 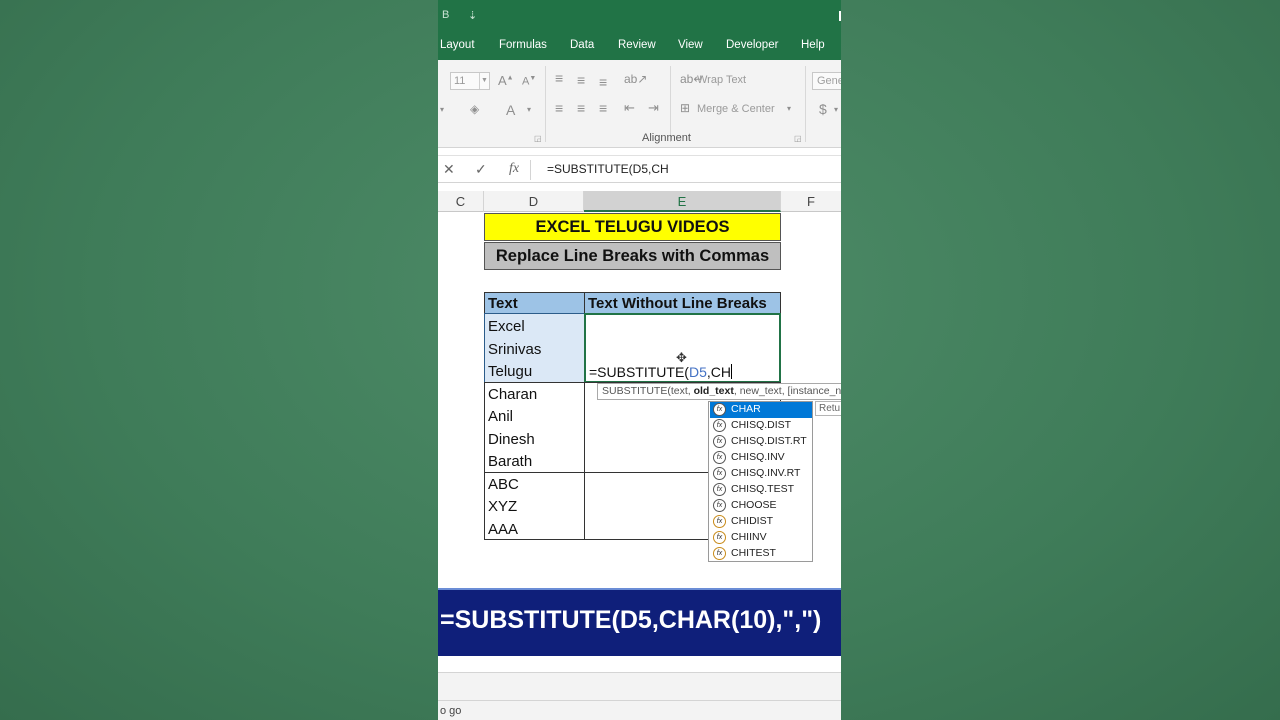 I want to click on tab-data: Data, so click(x=582, y=45).